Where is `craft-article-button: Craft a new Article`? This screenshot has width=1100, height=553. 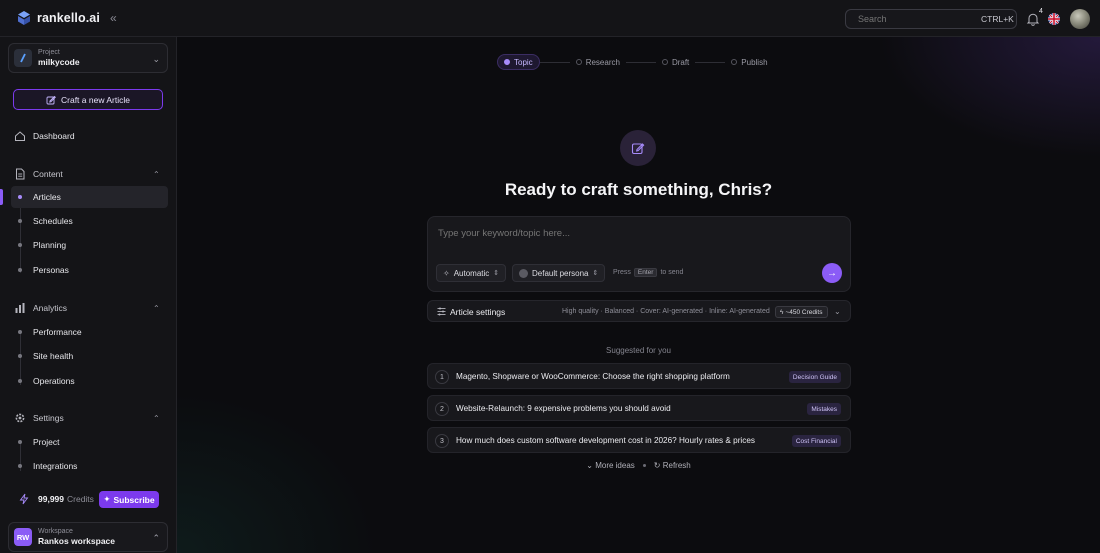
craft-article-button: Craft a new Article is located at coordinates (88, 99).